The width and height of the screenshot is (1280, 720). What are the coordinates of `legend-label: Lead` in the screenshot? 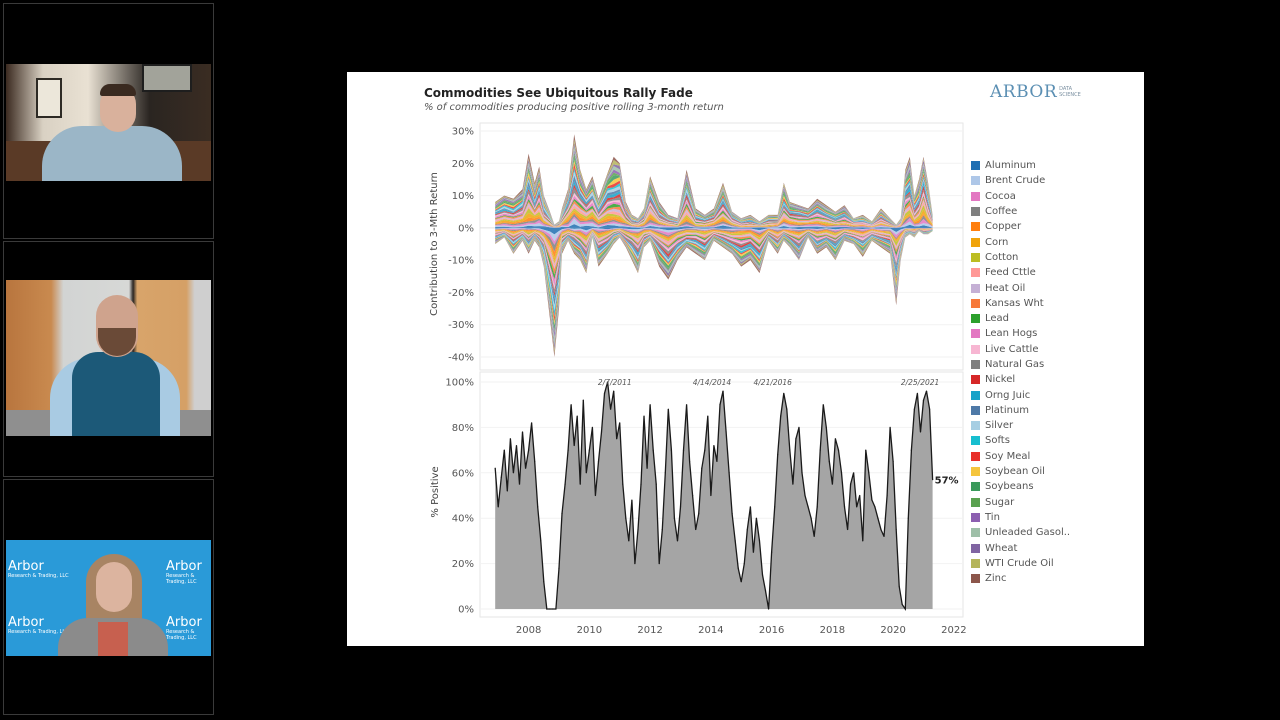 It's located at (997, 319).